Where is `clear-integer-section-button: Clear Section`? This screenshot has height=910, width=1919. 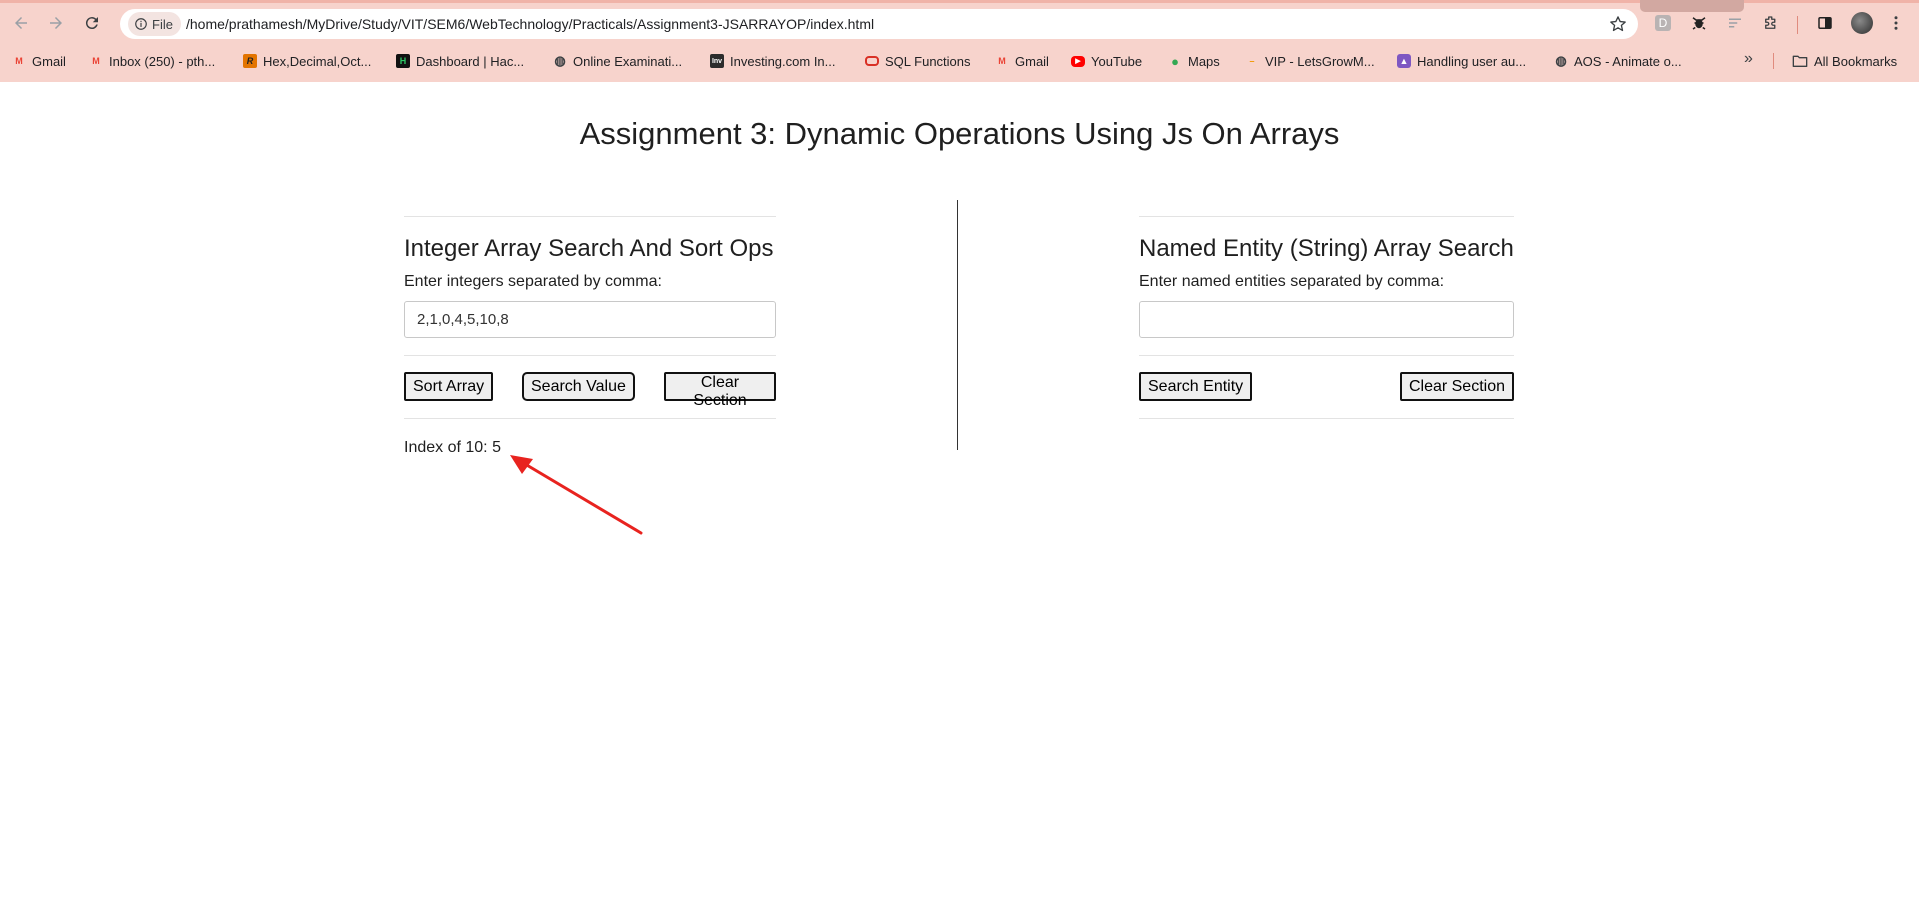 clear-integer-section-button: Clear Section is located at coordinates (720, 390).